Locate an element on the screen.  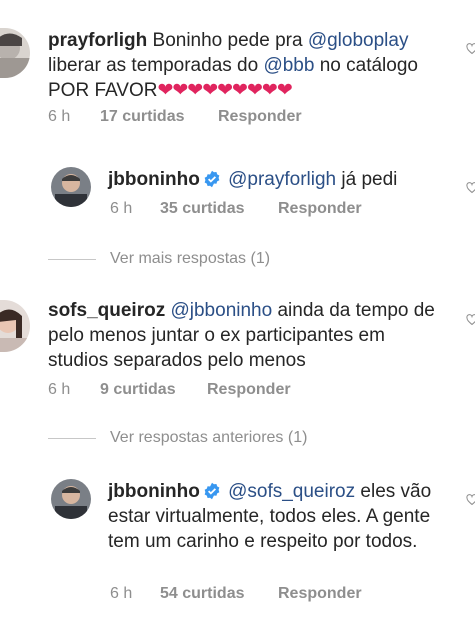
comment-body: já pedi is located at coordinates (367, 179).